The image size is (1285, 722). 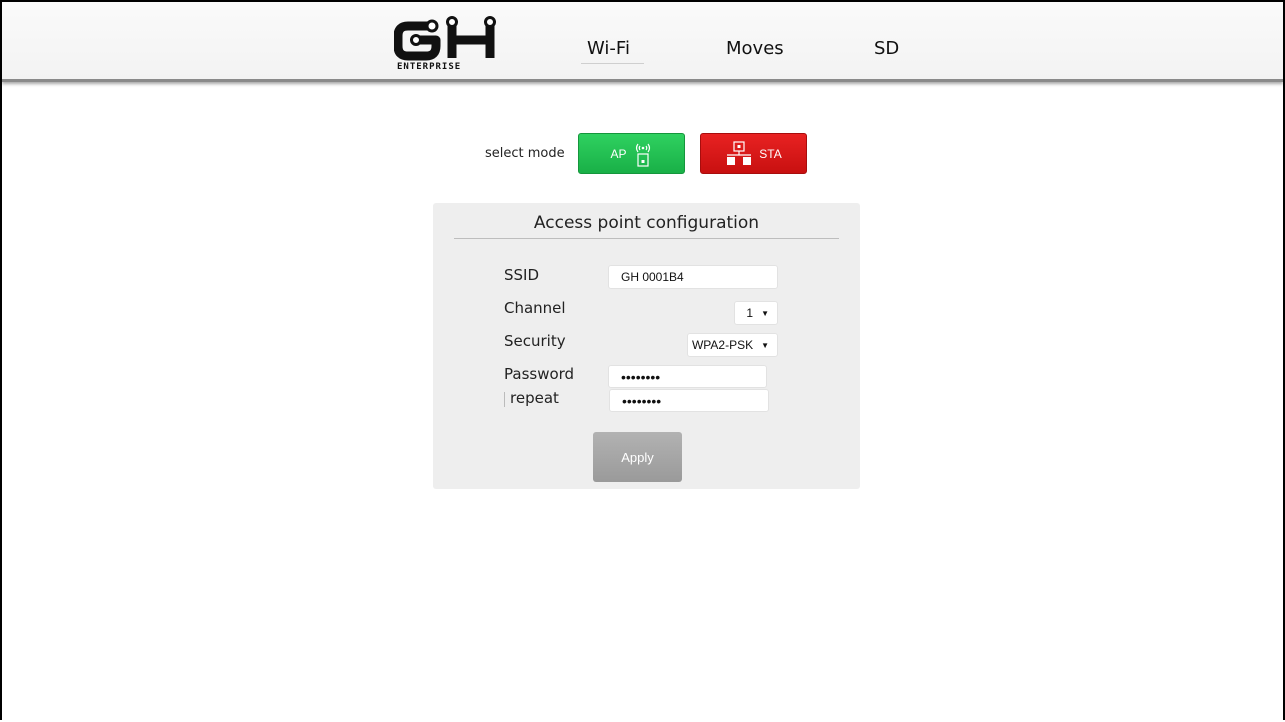 I want to click on panel-divider, so click(x=646, y=238).